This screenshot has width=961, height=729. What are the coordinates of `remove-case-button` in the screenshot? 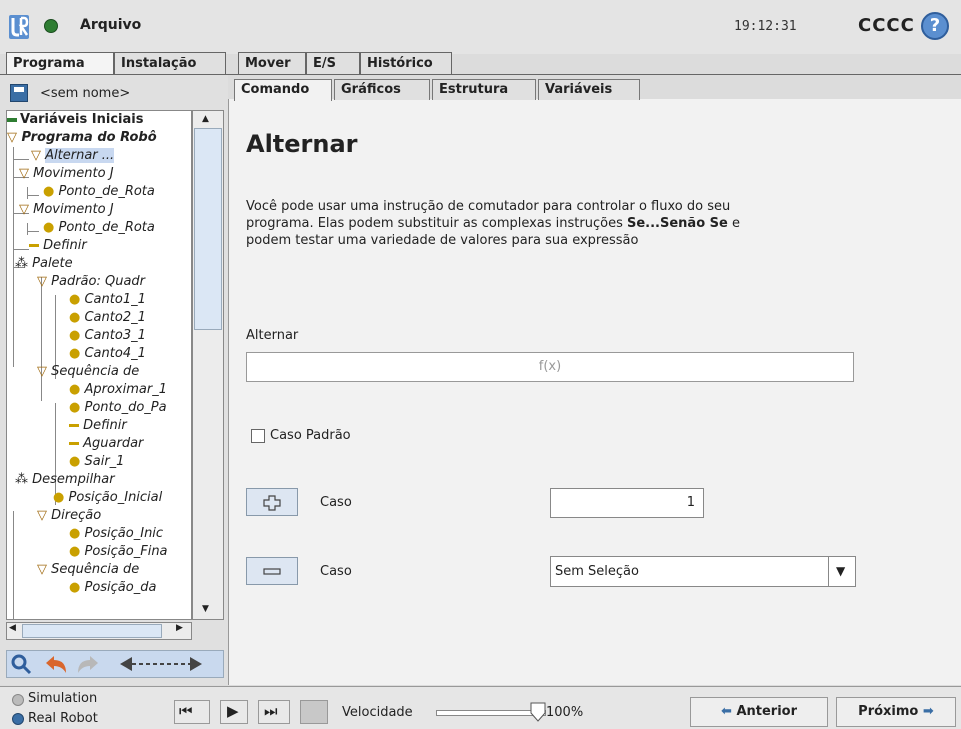 It's located at (272, 571).